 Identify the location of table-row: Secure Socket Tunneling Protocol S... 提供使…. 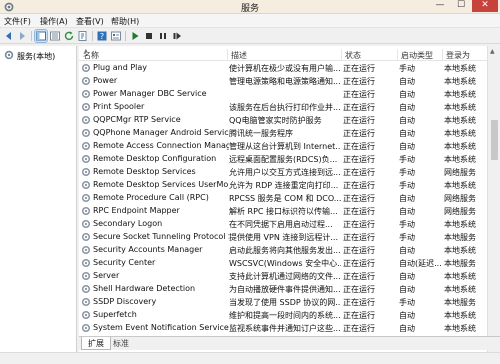
(283, 237).